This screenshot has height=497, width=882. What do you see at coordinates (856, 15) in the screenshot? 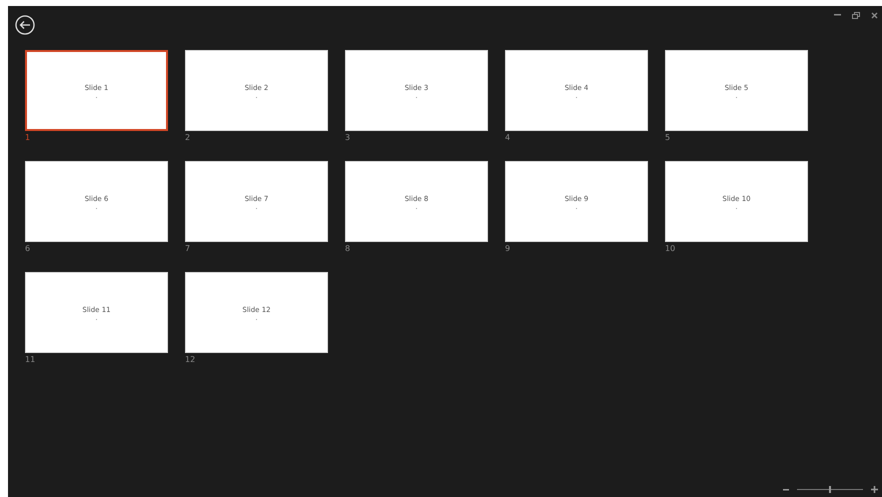
I see `restore-icon` at bounding box center [856, 15].